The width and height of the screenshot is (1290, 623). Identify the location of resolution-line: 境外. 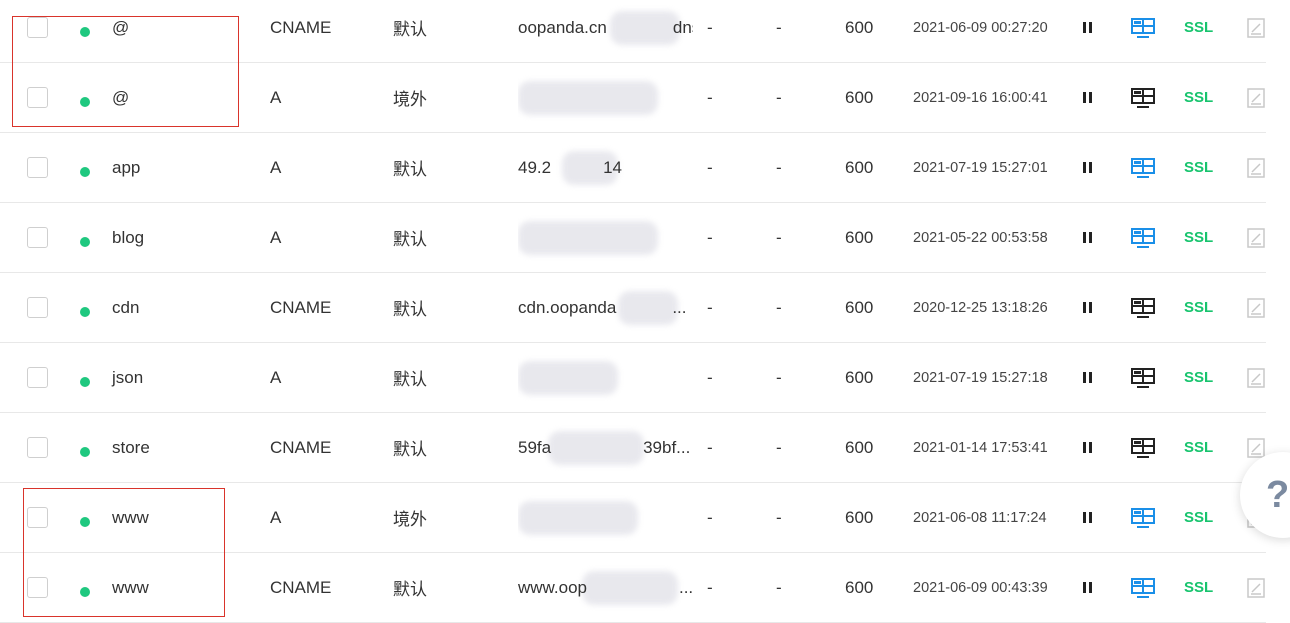
(410, 100).